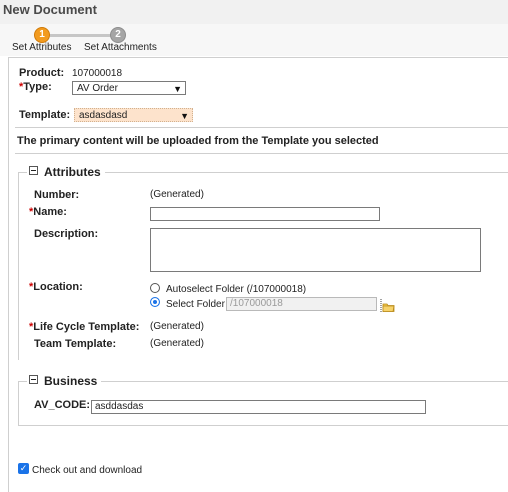 This screenshot has height=492, width=508. What do you see at coordinates (103, 115) in the screenshot?
I see `template-select-value: asdasdasd` at bounding box center [103, 115].